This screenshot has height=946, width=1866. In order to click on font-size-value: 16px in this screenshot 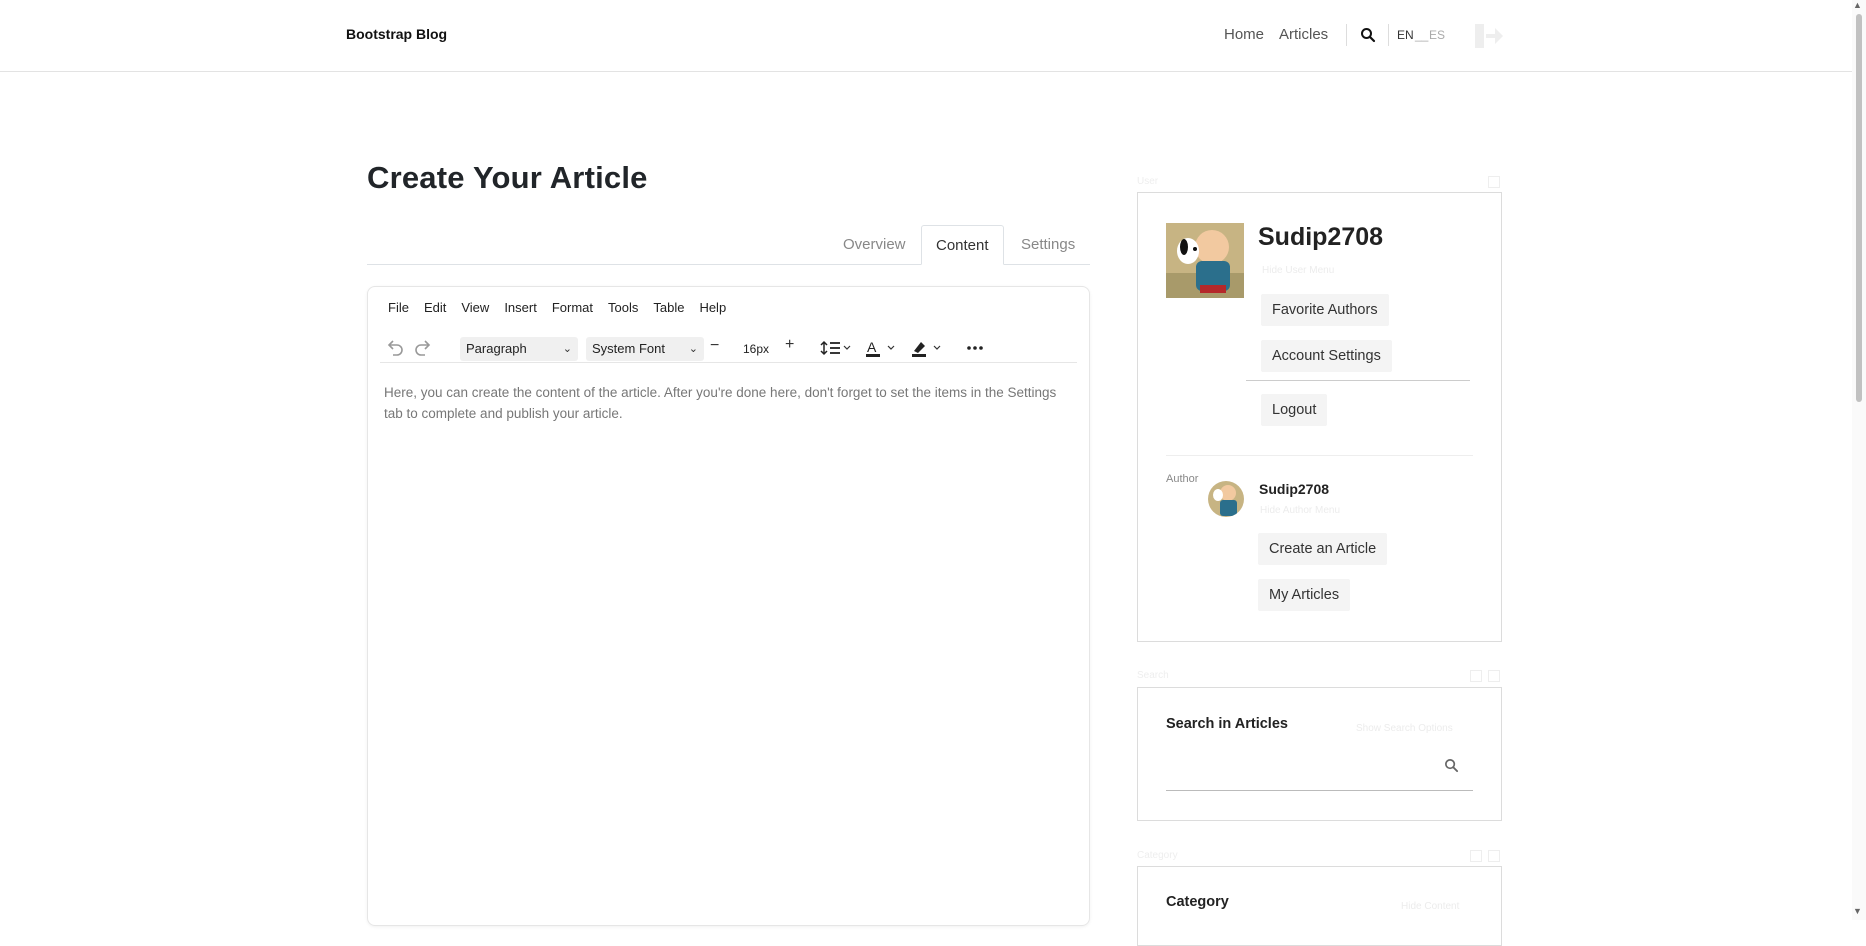, I will do `click(756, 349)`.